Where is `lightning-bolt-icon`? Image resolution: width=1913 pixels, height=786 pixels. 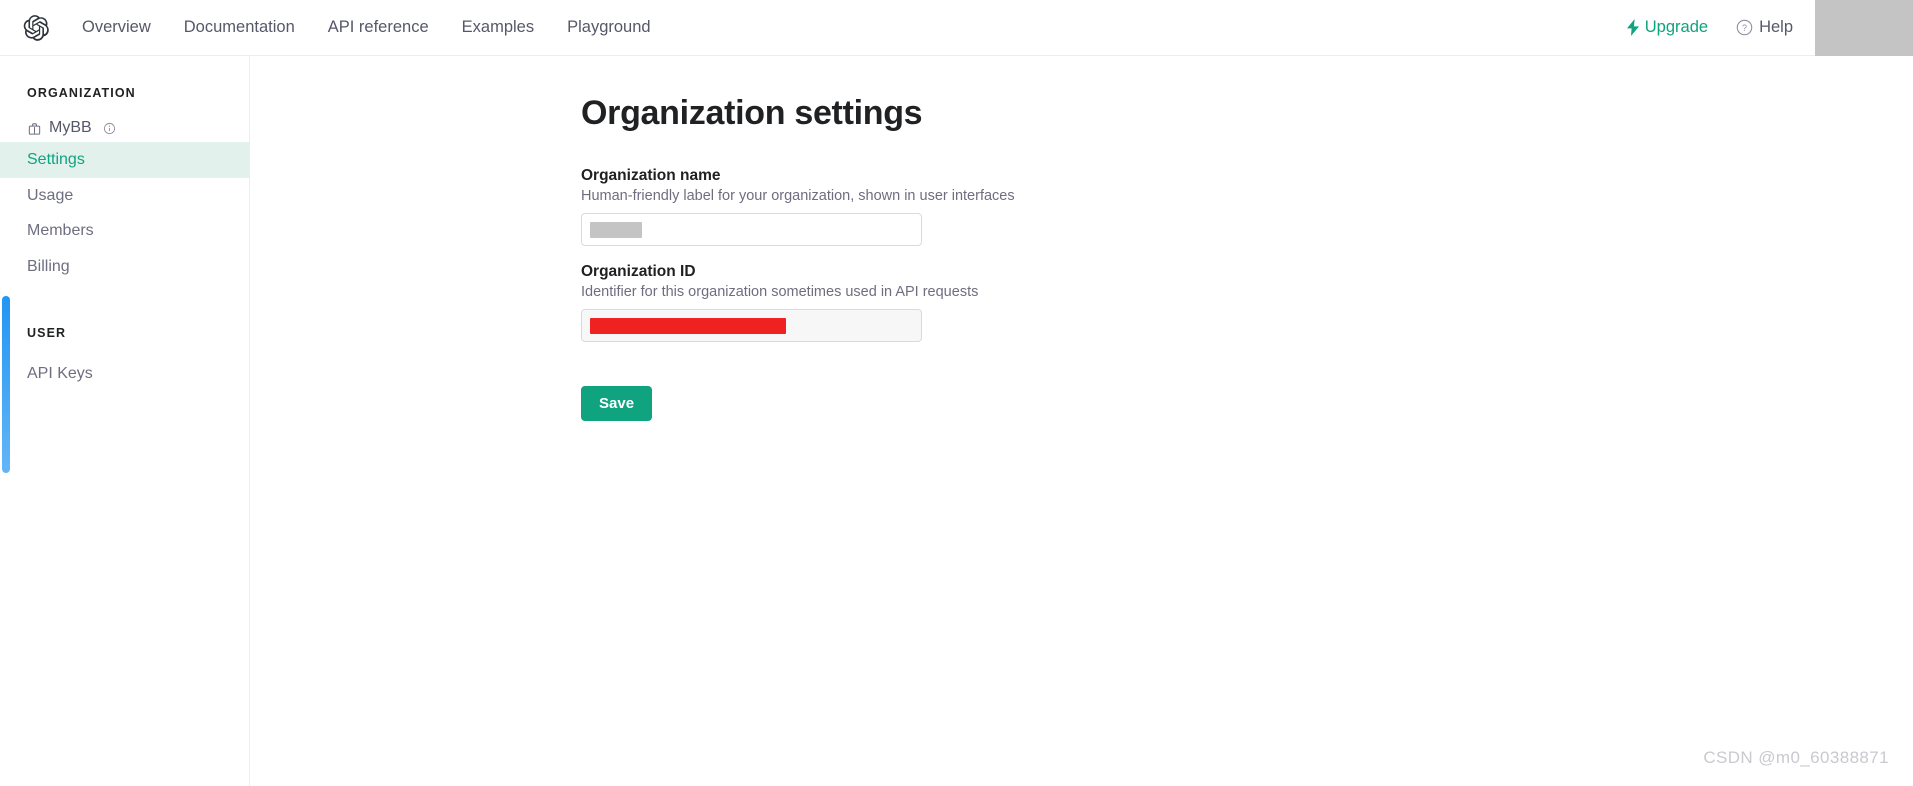
lightning-bolt-icon is located at coordinates (1632, 27).